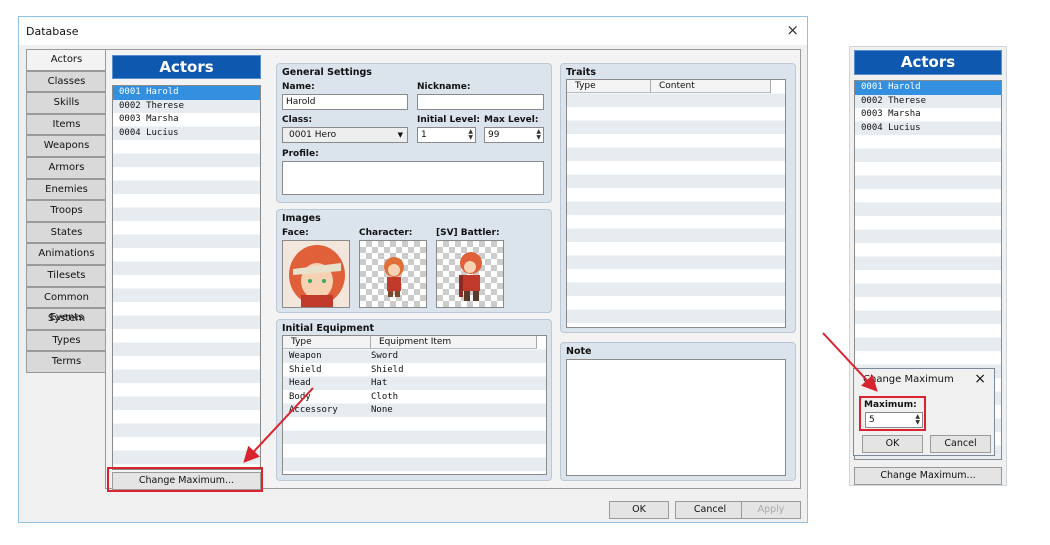 Image resolution: width=1050 pixels, height=545 pixels. I want to click on group-title: Initial Equipment, so click(328, 328).